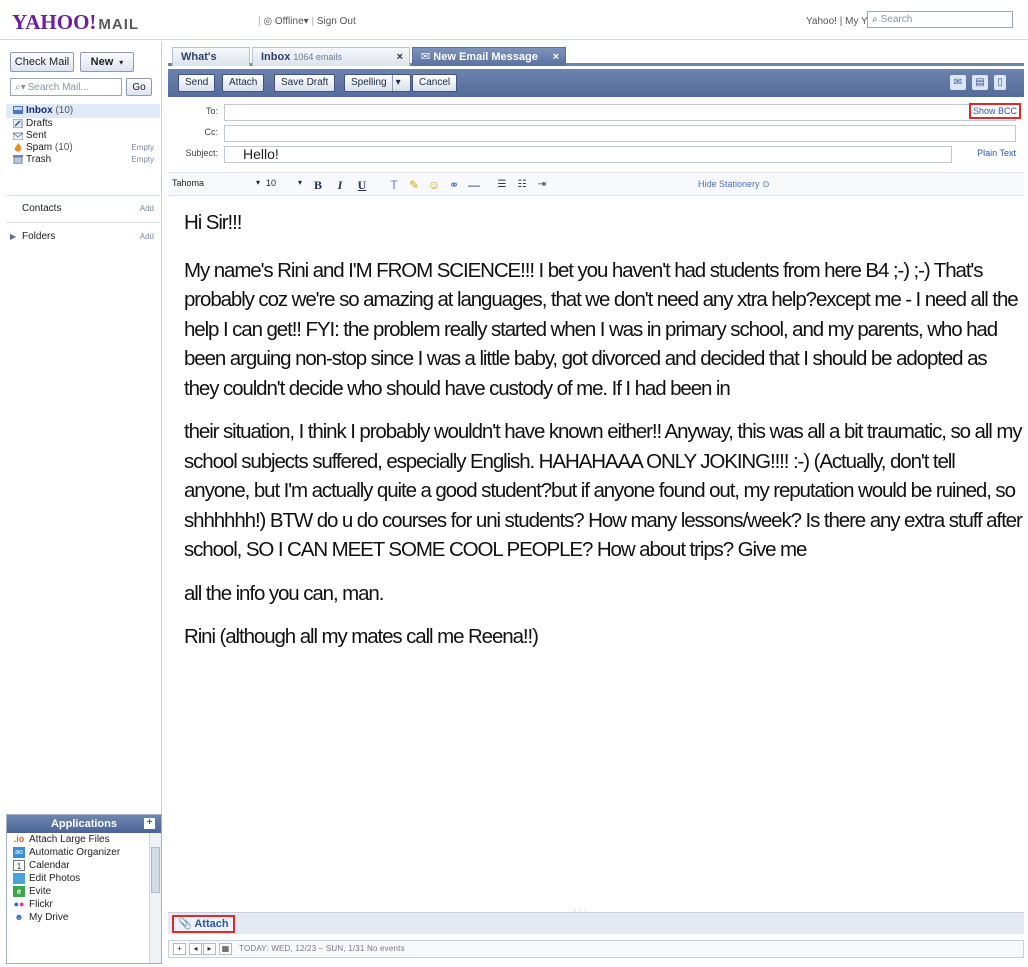 The height and width of the screenshot is (967, 1028). I want to click on save-draft-button: Save Draft, so click(305, 83).